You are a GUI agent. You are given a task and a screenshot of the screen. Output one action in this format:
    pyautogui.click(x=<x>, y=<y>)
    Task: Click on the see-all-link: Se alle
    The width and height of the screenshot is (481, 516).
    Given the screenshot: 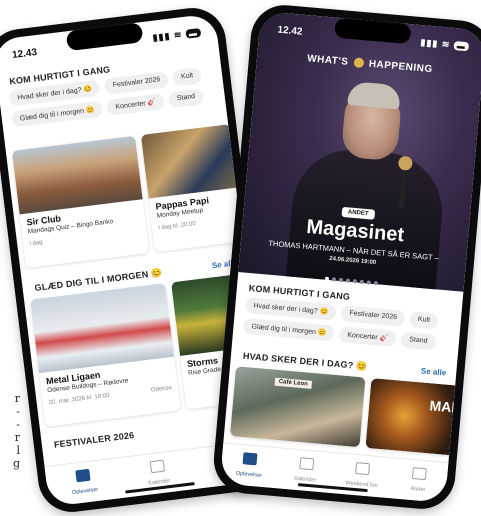 What is the action you would take?
    pyautogui.click(x=434, y=371)
    